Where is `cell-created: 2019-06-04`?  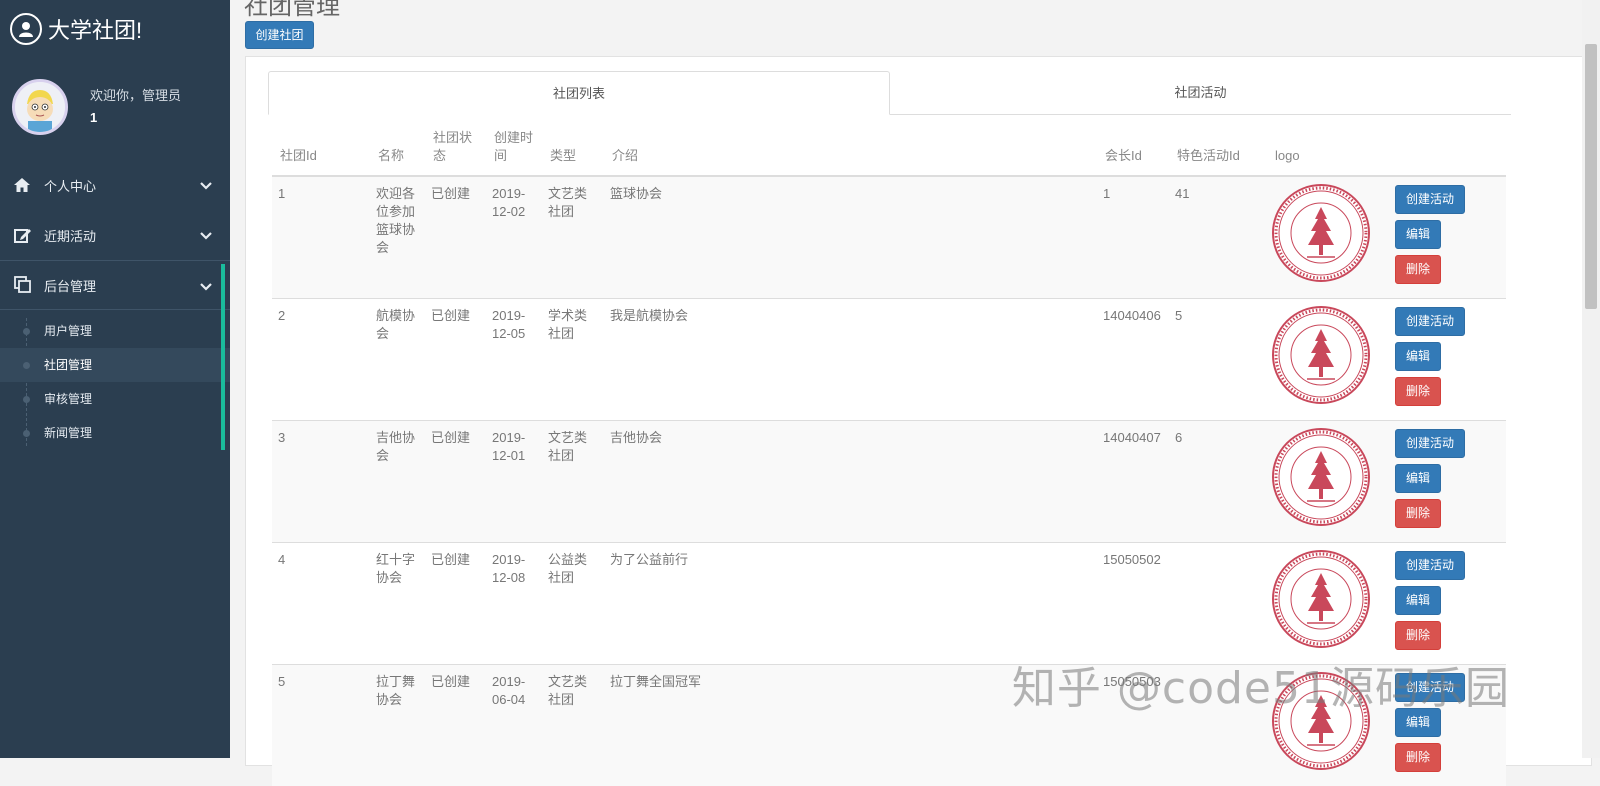 cell-created: 2019-06-04 is located at coordinates (514, 725).